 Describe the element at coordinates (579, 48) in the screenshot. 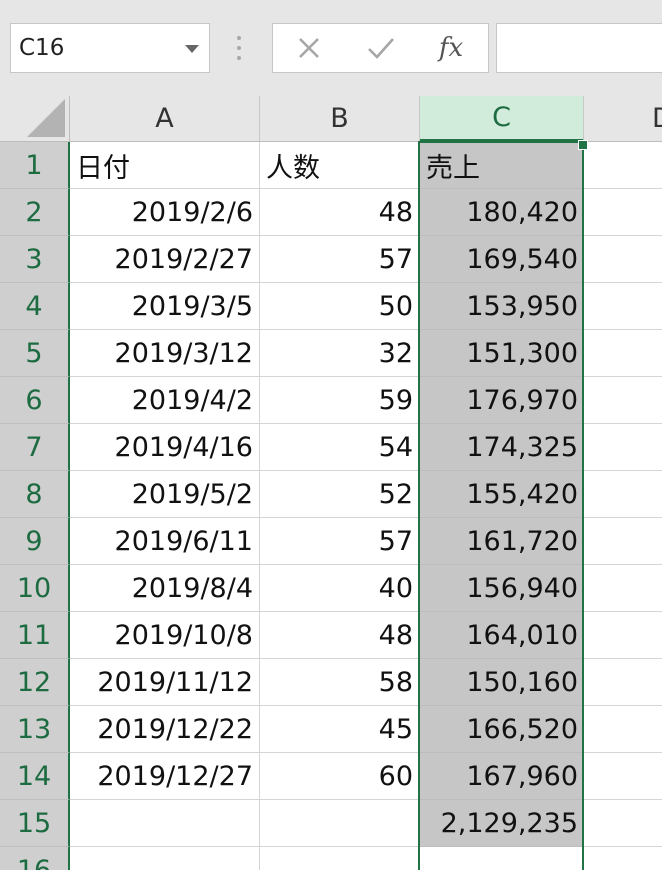

I see `formula-input` at that location.